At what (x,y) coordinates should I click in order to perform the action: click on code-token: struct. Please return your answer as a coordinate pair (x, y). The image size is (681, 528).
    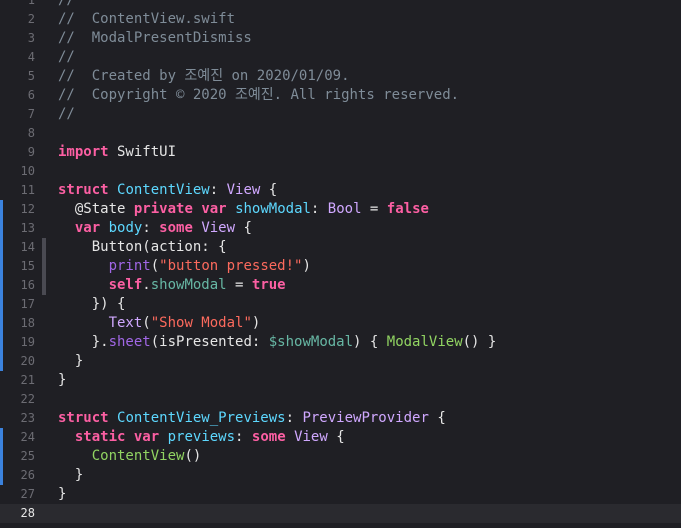
    Looking at the image, I should click on (83, 190).